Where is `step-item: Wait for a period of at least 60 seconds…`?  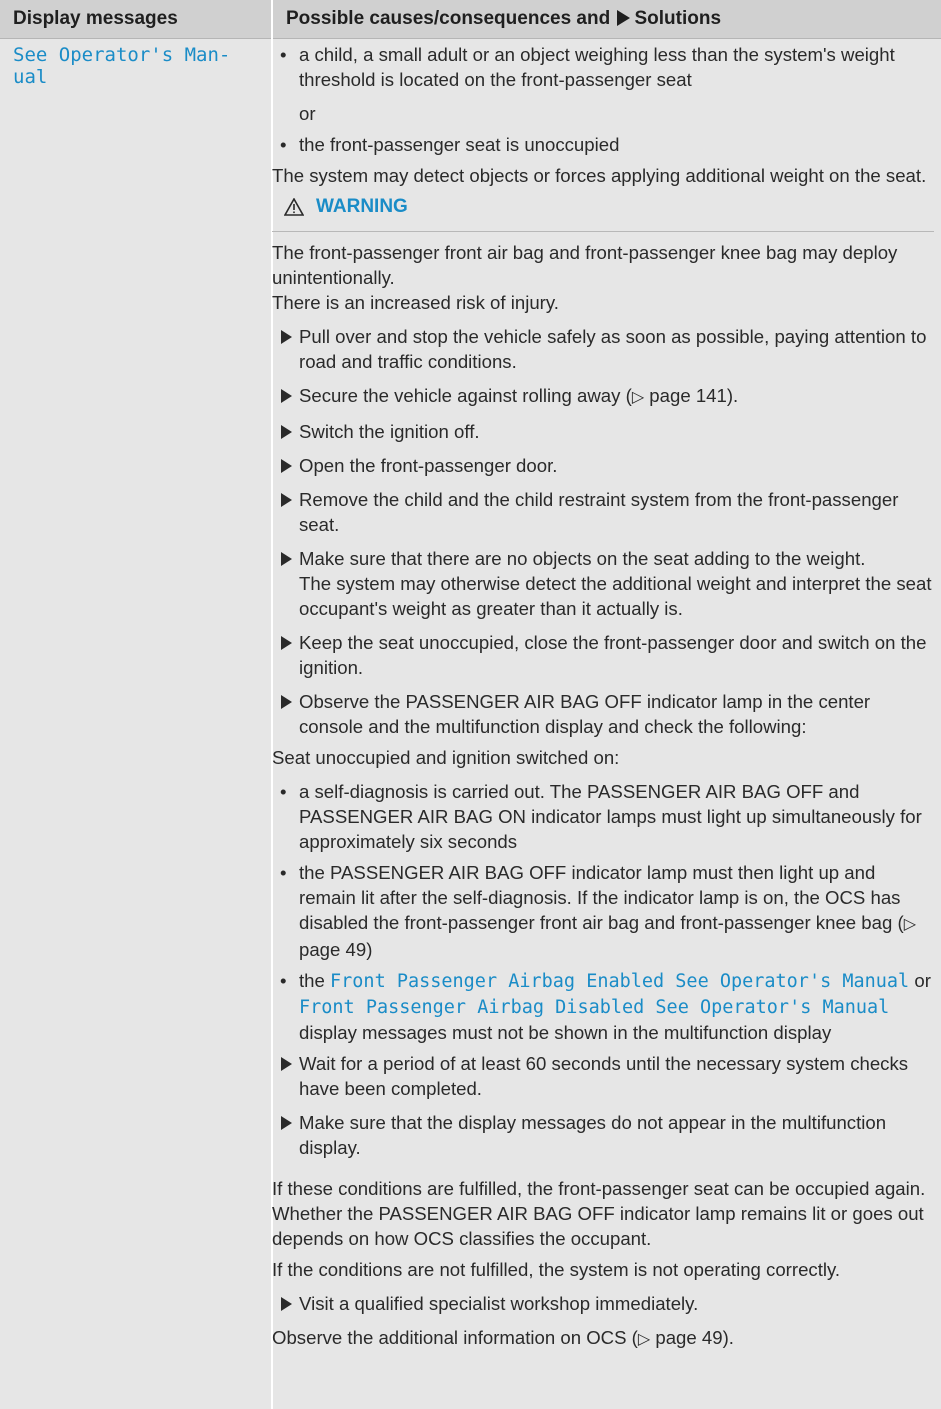 step-item: Wait for a period of at least 60 seconds… is located at coordinates (603, 1076).